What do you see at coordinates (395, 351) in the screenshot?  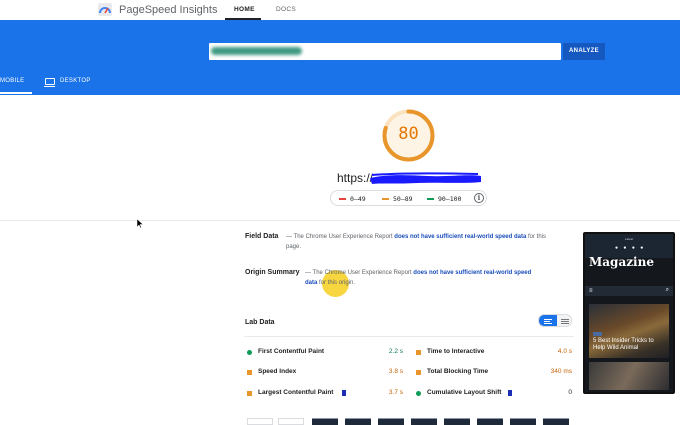 I see `metric-value: 2.2 s` at bounding box center [395, 351].